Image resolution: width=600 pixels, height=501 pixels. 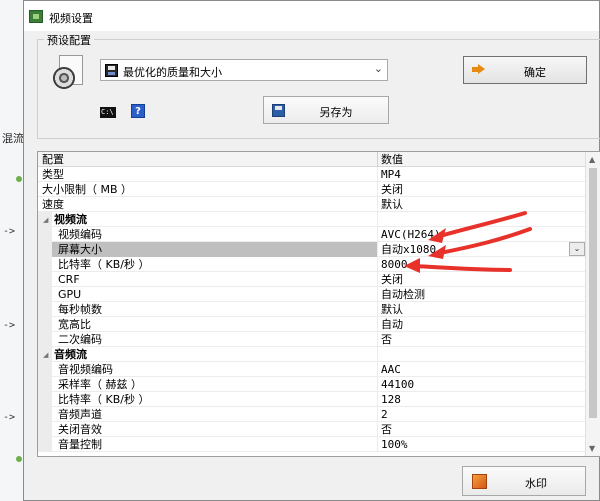 What do you see at coordinates (391, 369) in the screenshot?
I see `property-value: AAC` at bounding box center [391, 369].